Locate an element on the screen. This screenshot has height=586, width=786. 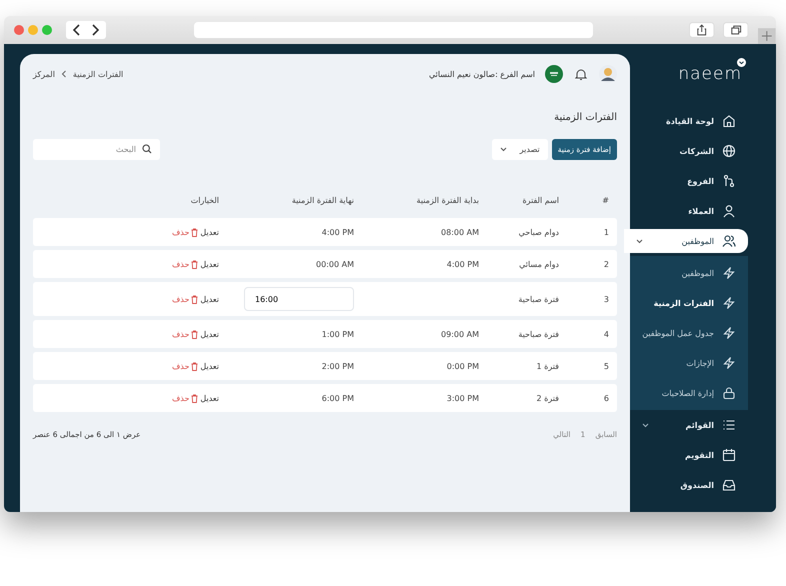
table-cell: 0:00 PM is located at coordinates (462, 366).